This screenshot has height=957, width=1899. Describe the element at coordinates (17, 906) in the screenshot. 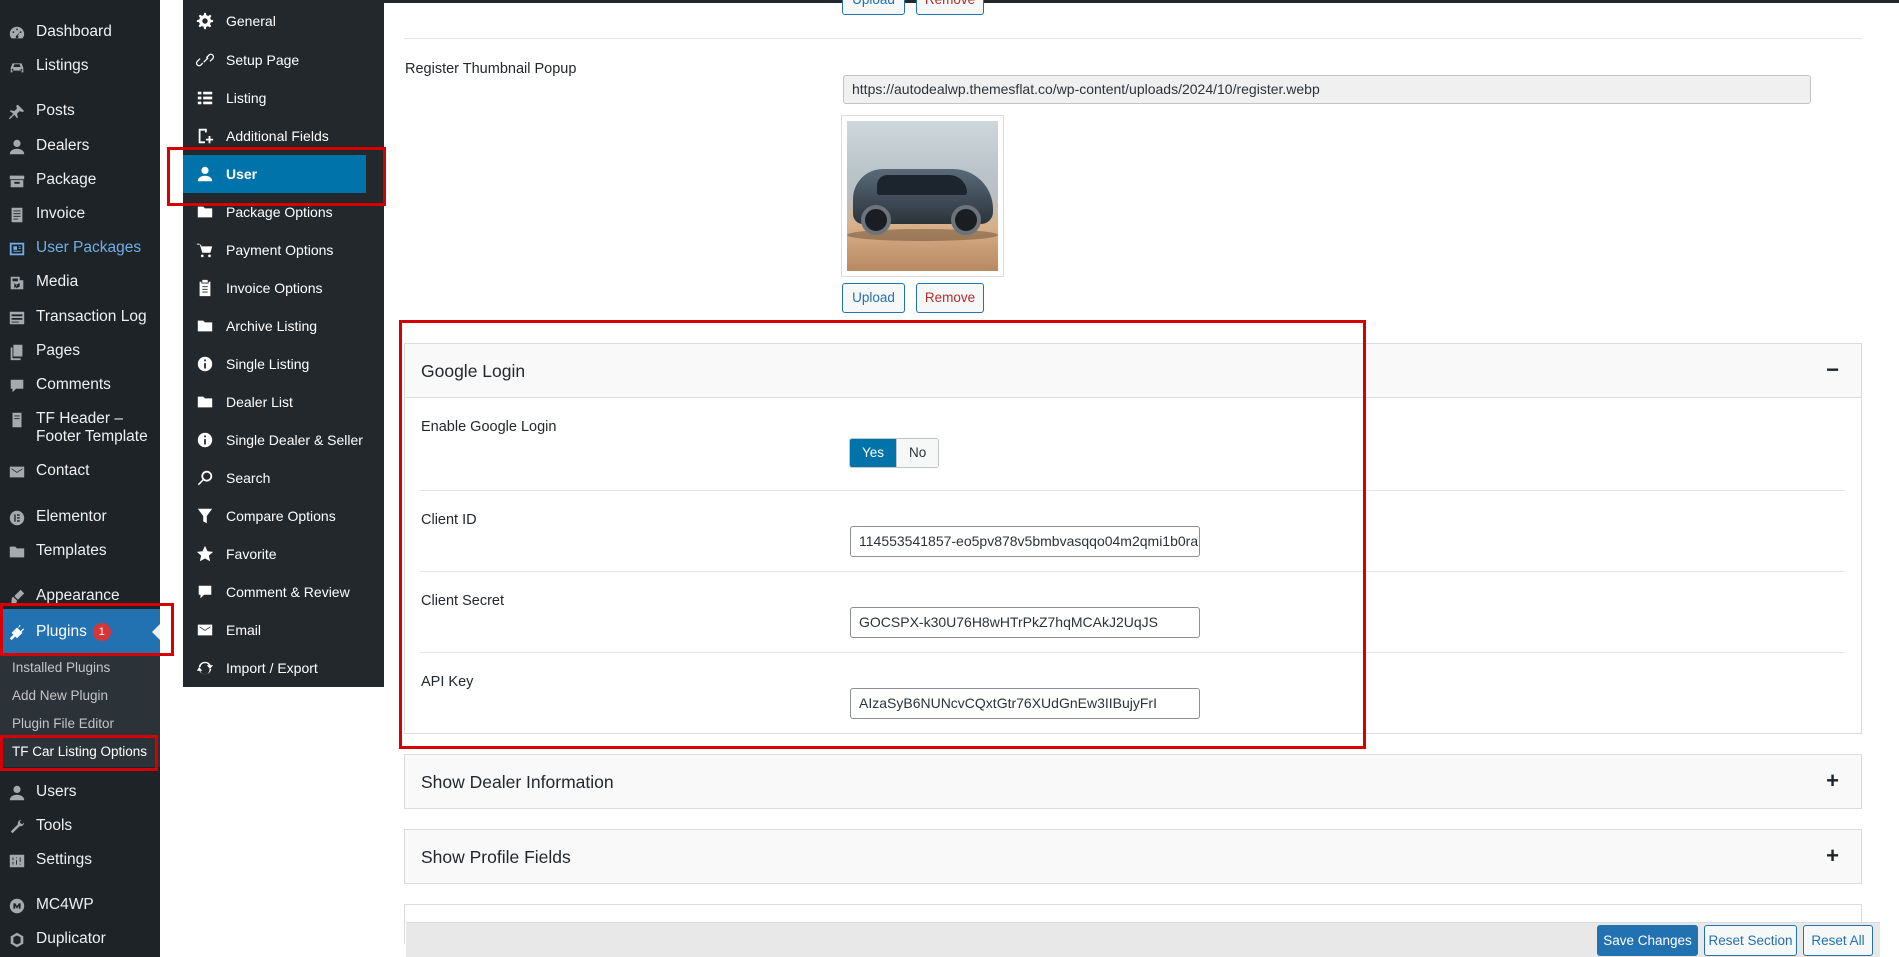

I see `mc4wp-icon` at that location.